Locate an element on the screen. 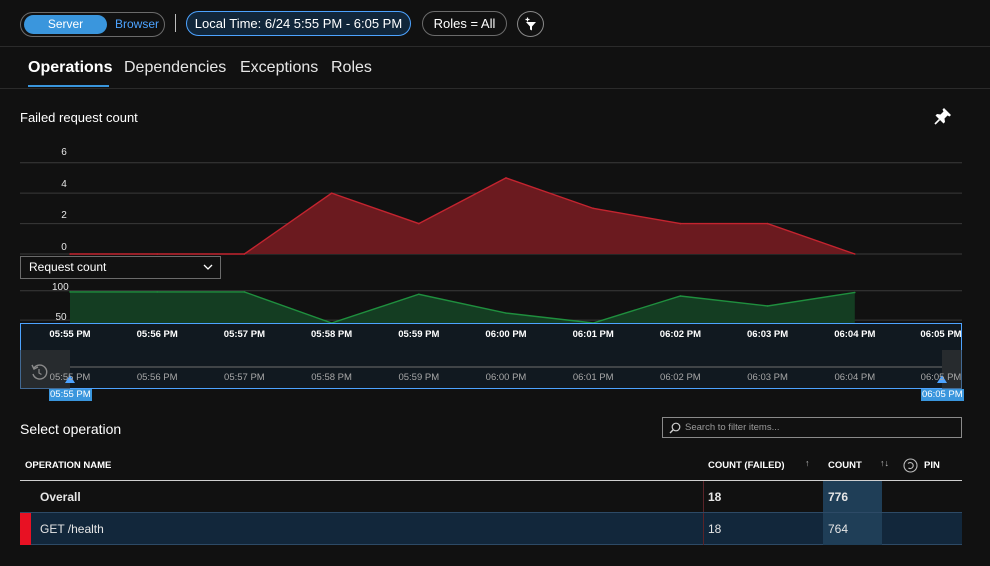 The width and height of the screenshot is (990, 566). search-icon is located at coordinates (675, 428).